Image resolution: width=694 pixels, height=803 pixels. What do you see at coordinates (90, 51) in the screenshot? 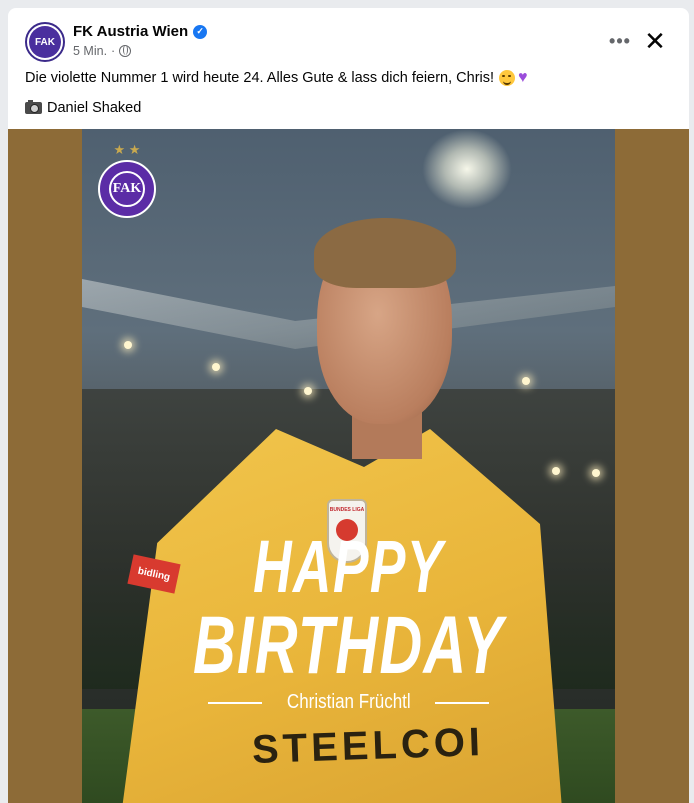
I see `post-time: 5 Min.` at bounding box center [90, 51].